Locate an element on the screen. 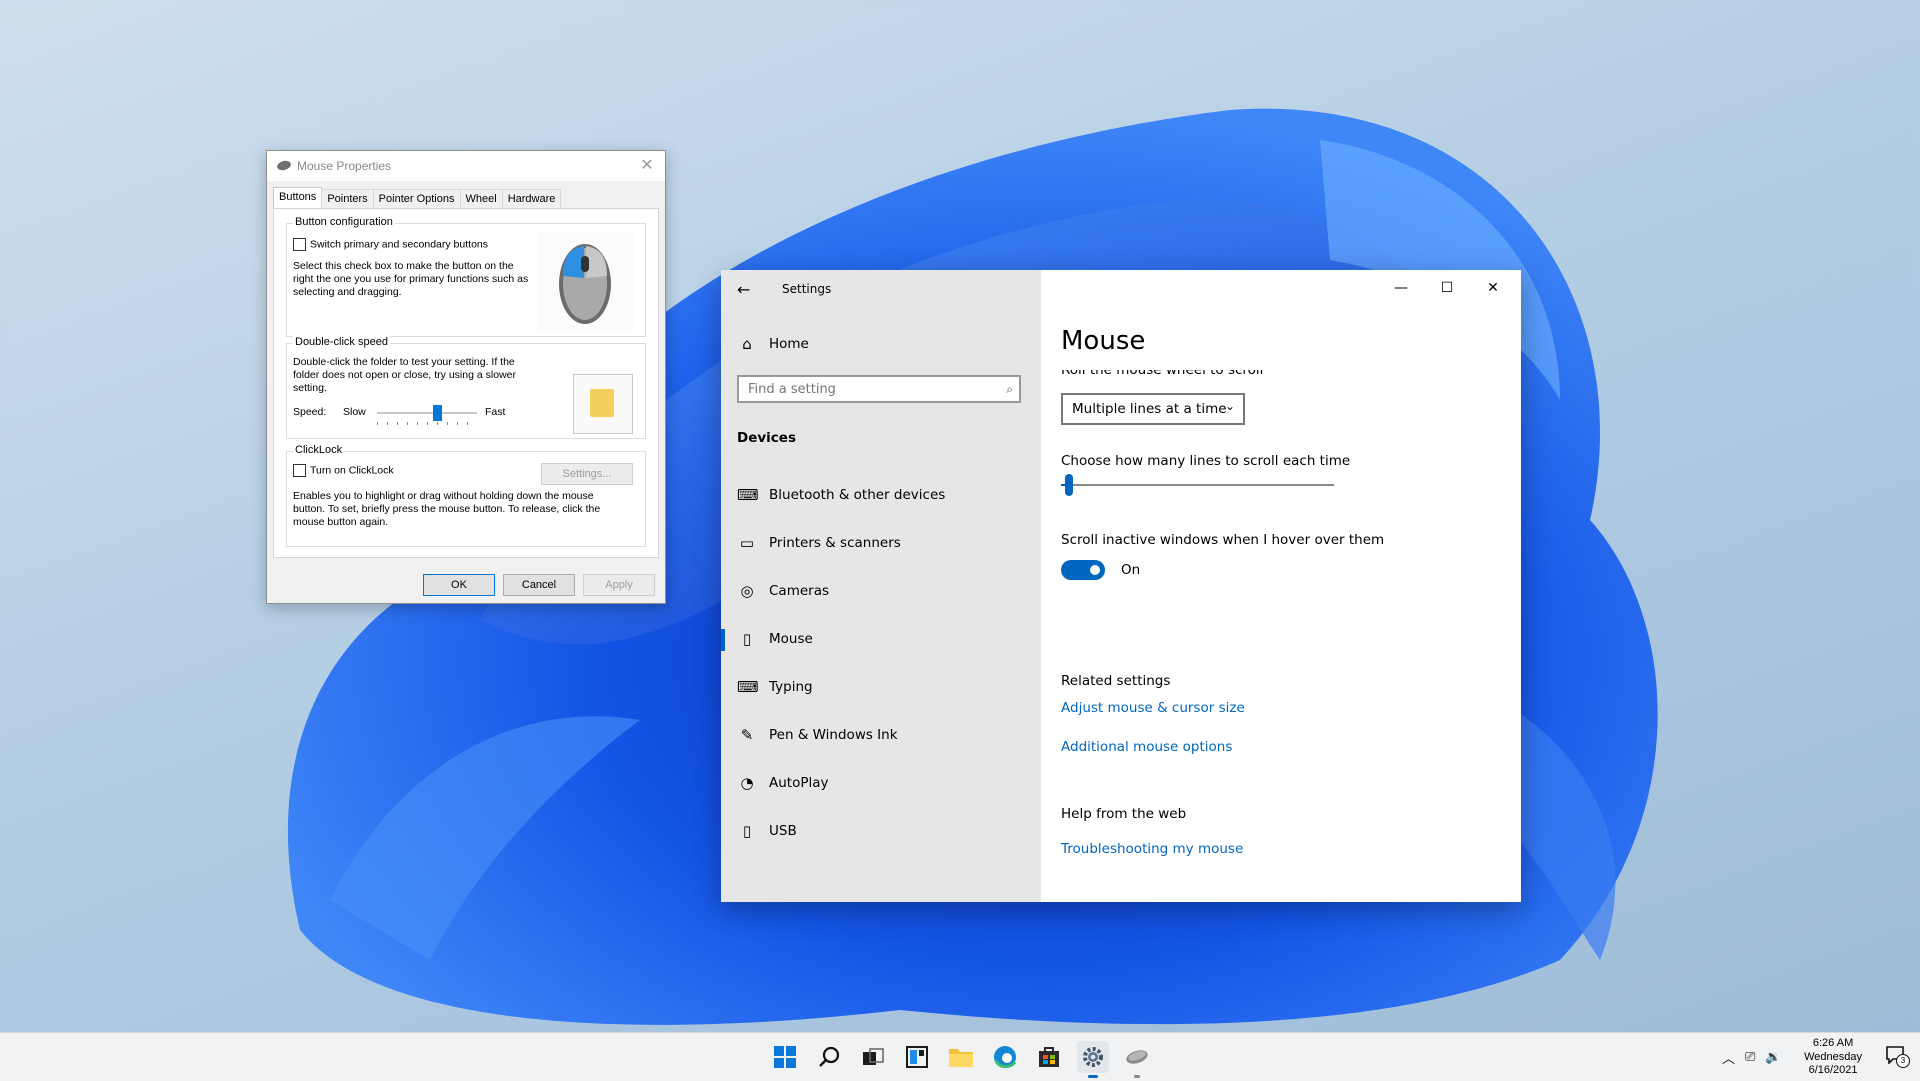 The width and height of the screenshot is (1920, 1081). chevron-down-icon: ⌄ is located at coordinates (1229, 406).